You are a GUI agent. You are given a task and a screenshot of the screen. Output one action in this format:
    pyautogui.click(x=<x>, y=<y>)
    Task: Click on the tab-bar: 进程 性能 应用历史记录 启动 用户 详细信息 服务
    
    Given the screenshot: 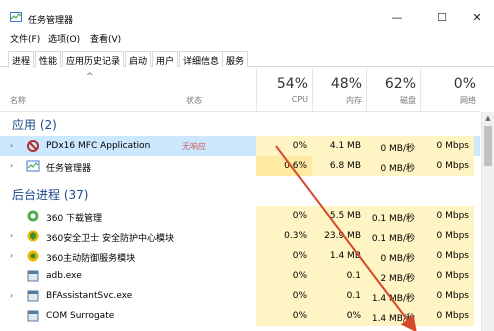 What is the action you would take?
    pyautogui.click(x=247, y=58)
    